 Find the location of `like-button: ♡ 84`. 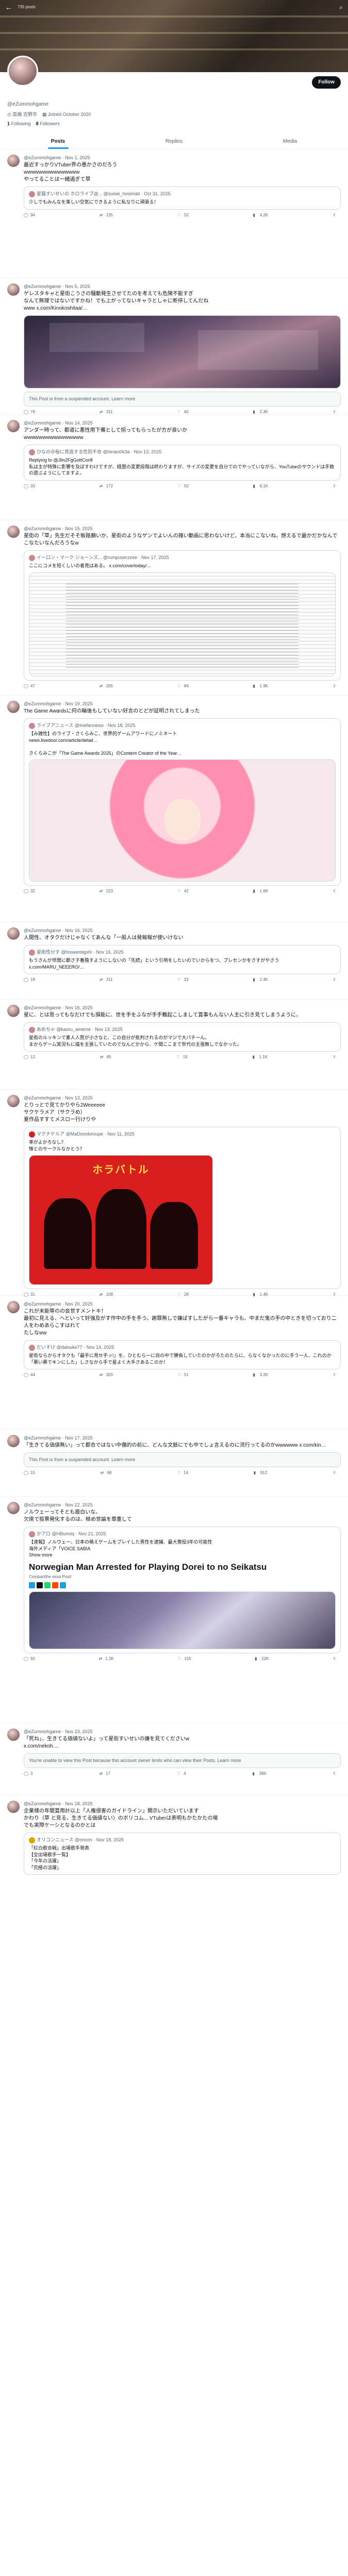

like-button: ♡ 84 is located at coordinates (183, 686).